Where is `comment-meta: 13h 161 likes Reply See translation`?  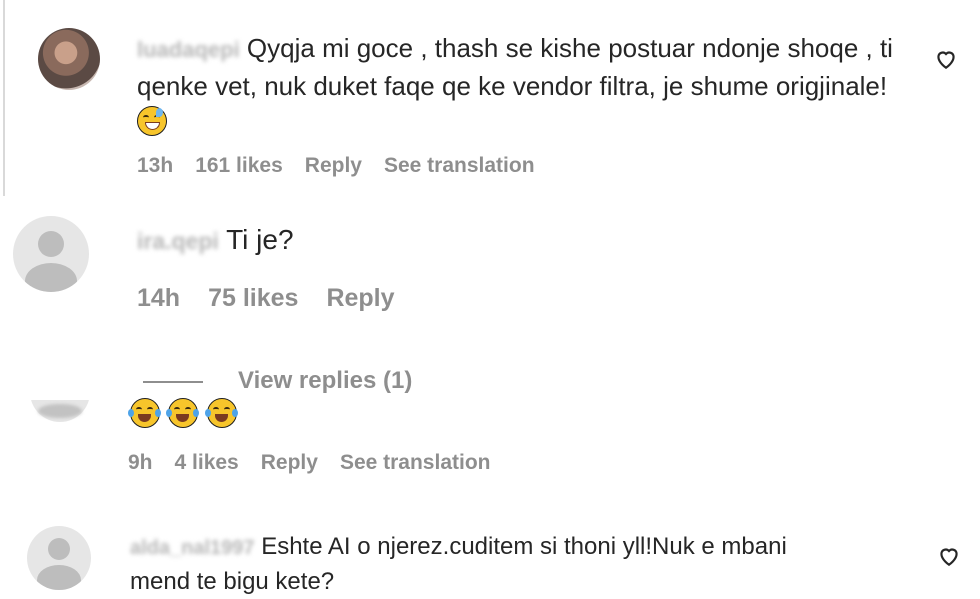 comment-meta: 13h 161 likes Reply See translation is located at coordinates (347, 166).